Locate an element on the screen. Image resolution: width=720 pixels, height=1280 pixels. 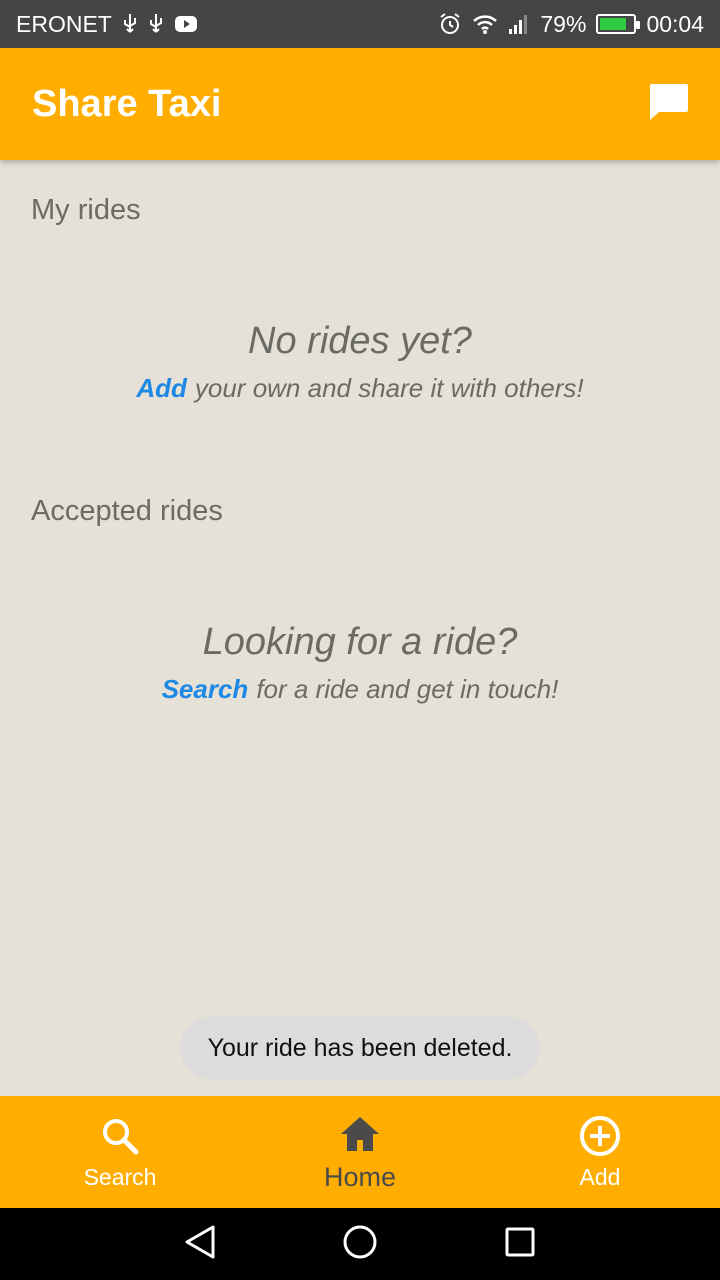
app-bar: Share Taxi is located at coordinates (360, 104).